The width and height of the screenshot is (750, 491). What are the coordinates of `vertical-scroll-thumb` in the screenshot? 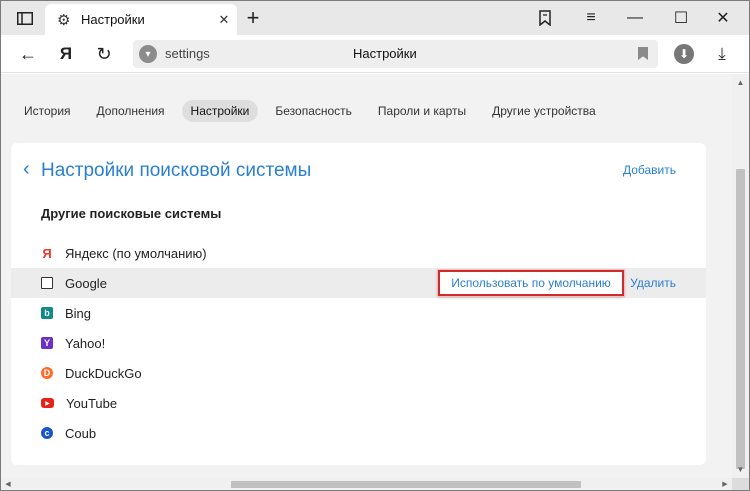 It's located at (740, 319).